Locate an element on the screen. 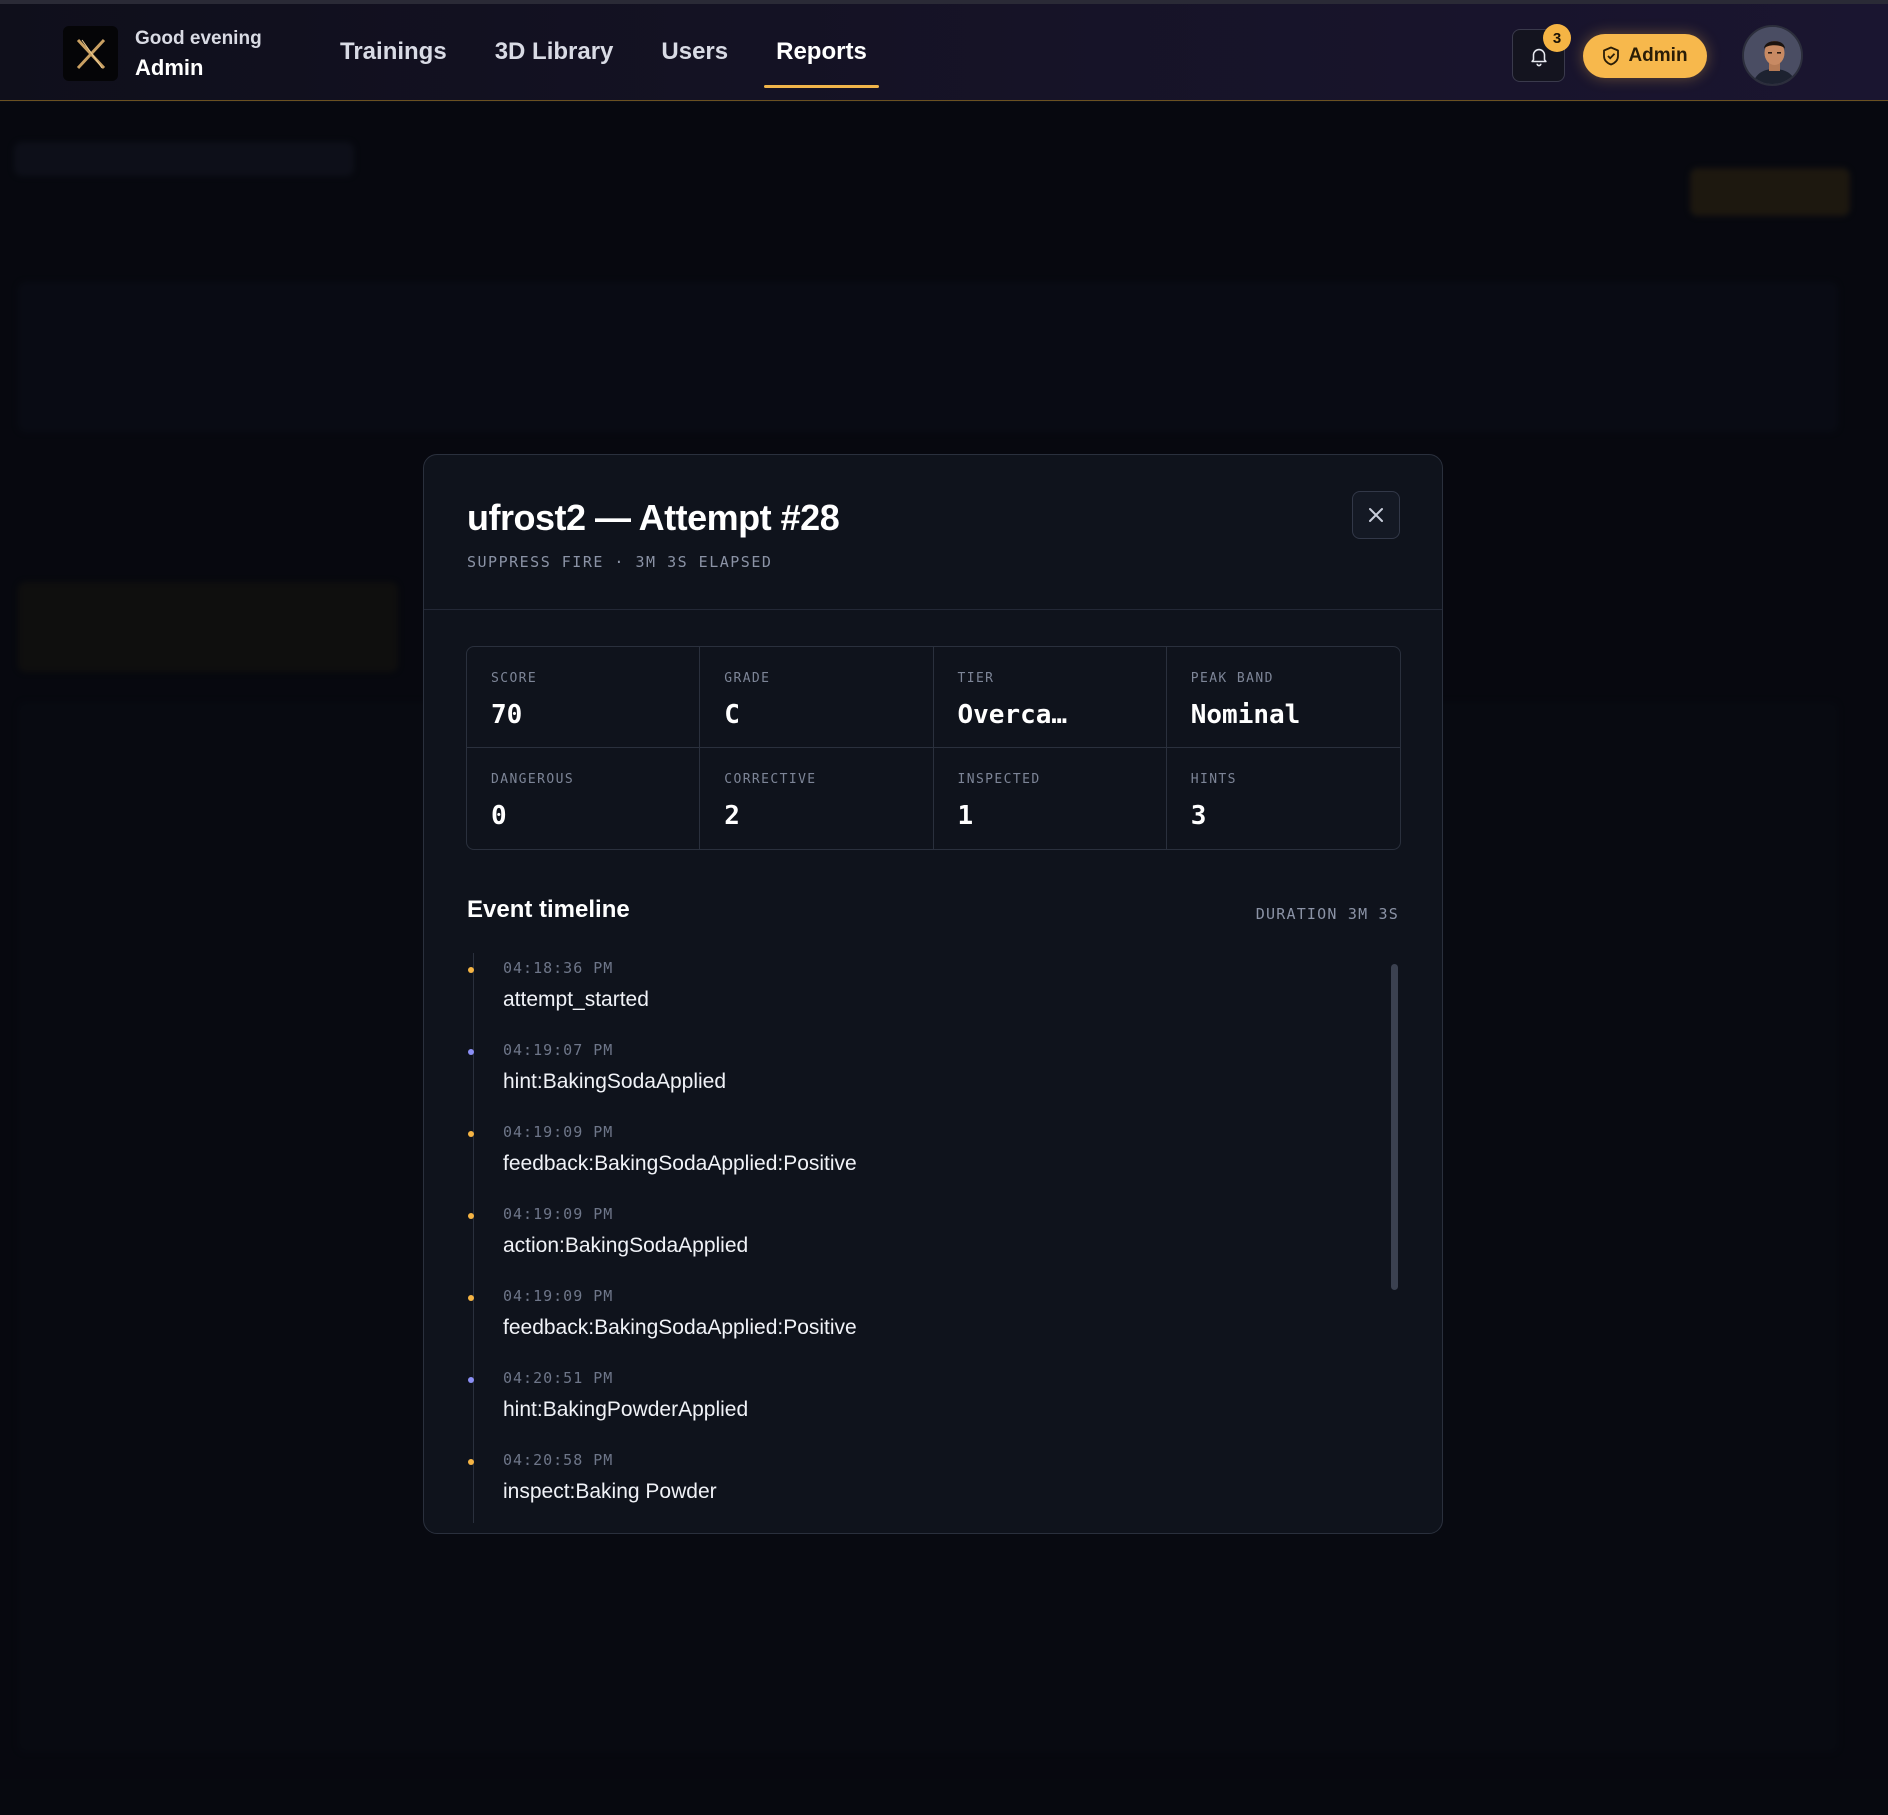 This screenshot has height=1815, width=1888. timeline-event: 04:19:09 PM action:BakingSodaApplied is located at coordinates (917, 1240).